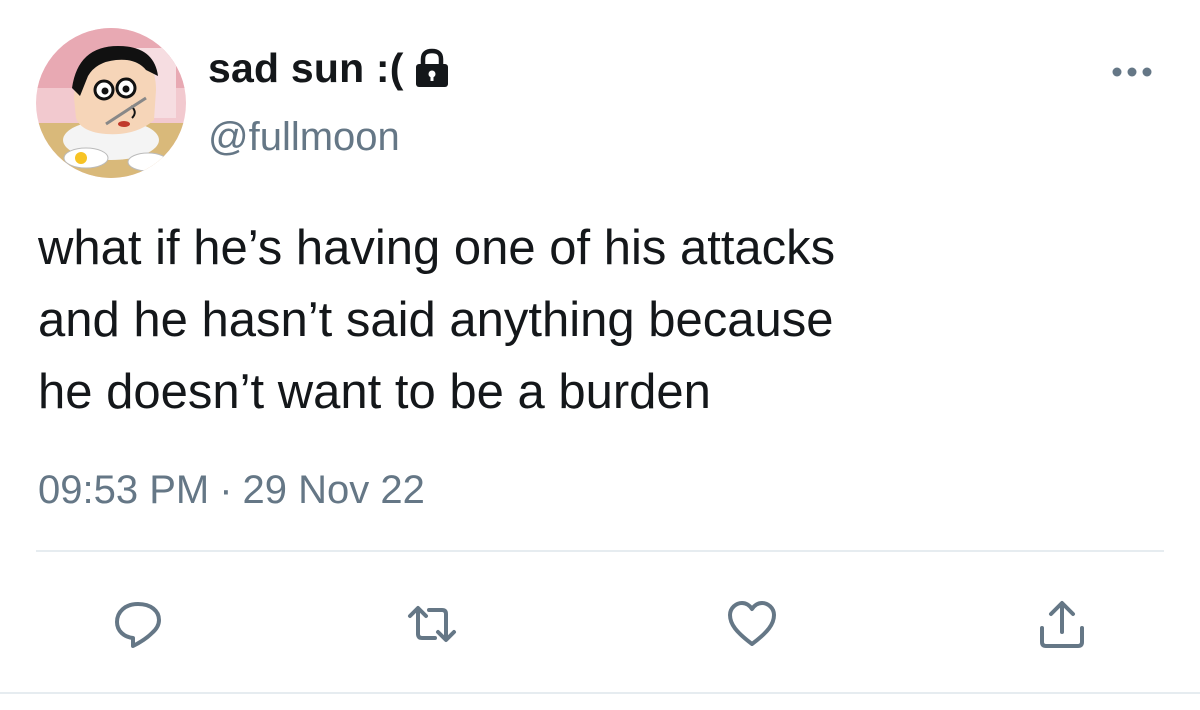 The image size is (1200, 710). Describe the element at coordinates (374, 392) in the screenshot. I see `tweet-text-line: he doesn’t want to be a burden` at that location.